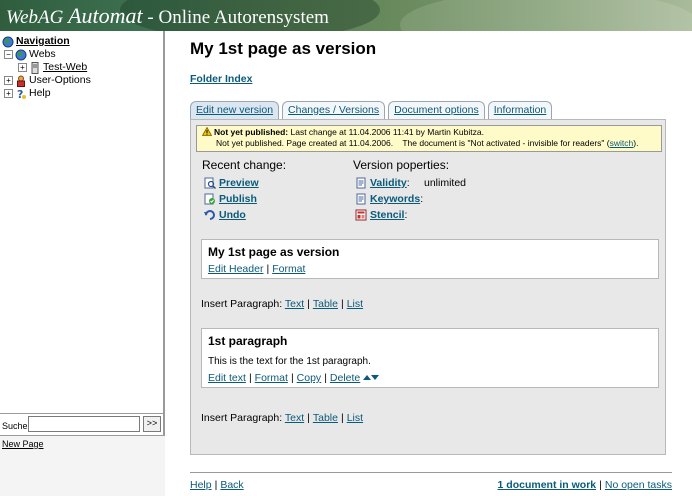 The width and height of the screenshot is (692, 496). I want to click on publish-icon, so click(210, 199).